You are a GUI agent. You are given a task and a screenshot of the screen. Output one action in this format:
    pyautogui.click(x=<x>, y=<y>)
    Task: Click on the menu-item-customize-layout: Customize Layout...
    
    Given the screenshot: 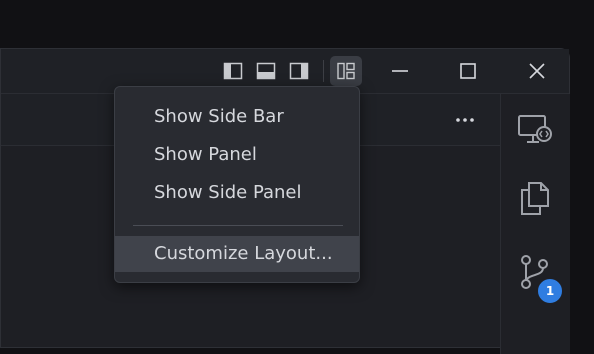 What is the action you would take?
    pyautogui.click(x=237, y=254)
    